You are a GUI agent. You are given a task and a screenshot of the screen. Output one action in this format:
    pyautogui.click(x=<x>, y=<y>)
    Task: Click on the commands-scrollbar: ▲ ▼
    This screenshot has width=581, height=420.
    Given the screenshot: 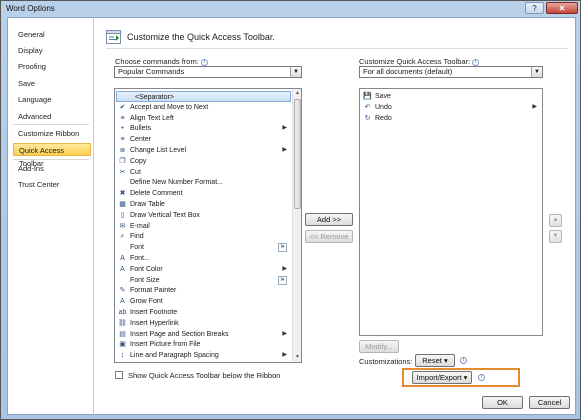 What is the action you would take?
    pyautogui.click(x=296, y=225)
    